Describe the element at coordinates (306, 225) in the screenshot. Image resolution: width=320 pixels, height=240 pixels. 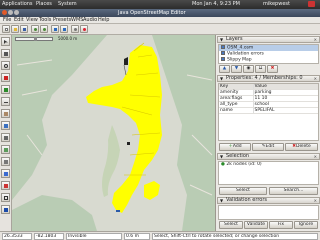
I see `ignore-button: Ignore` at that location.